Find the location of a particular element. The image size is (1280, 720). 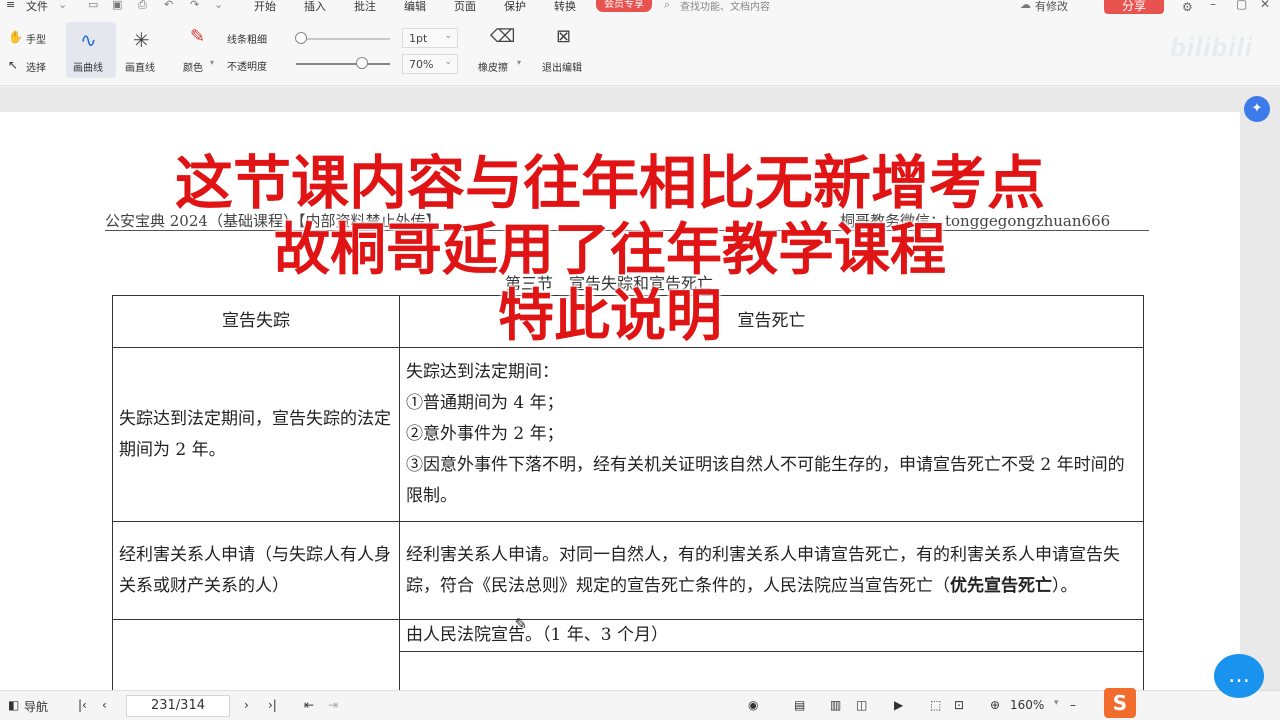

curve-icon: ∿ is located at coordinates (88, 40).